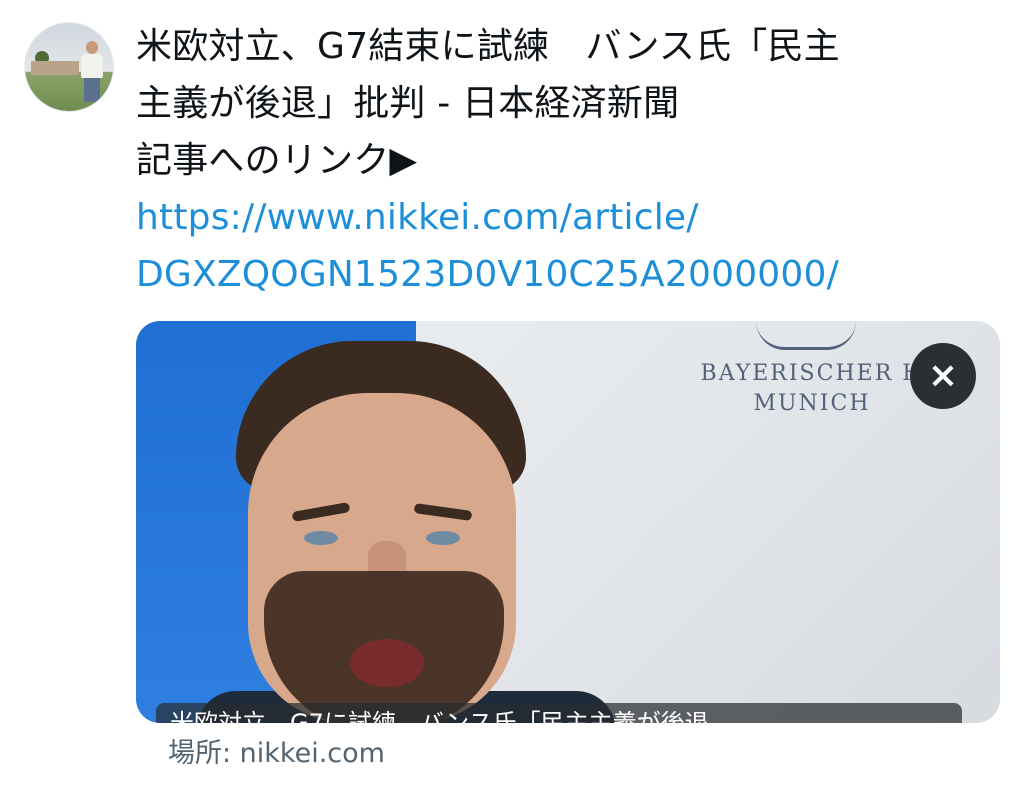  Describe the element at coordinates (92, 90) in the screenshot. I see `avatar-person-legs` at that location.